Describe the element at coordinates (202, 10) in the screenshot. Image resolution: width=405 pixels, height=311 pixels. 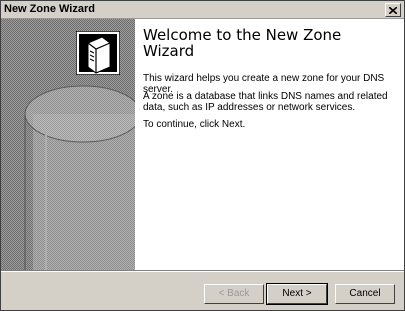
I see `title-bar: New Zone Wizard` at that location.